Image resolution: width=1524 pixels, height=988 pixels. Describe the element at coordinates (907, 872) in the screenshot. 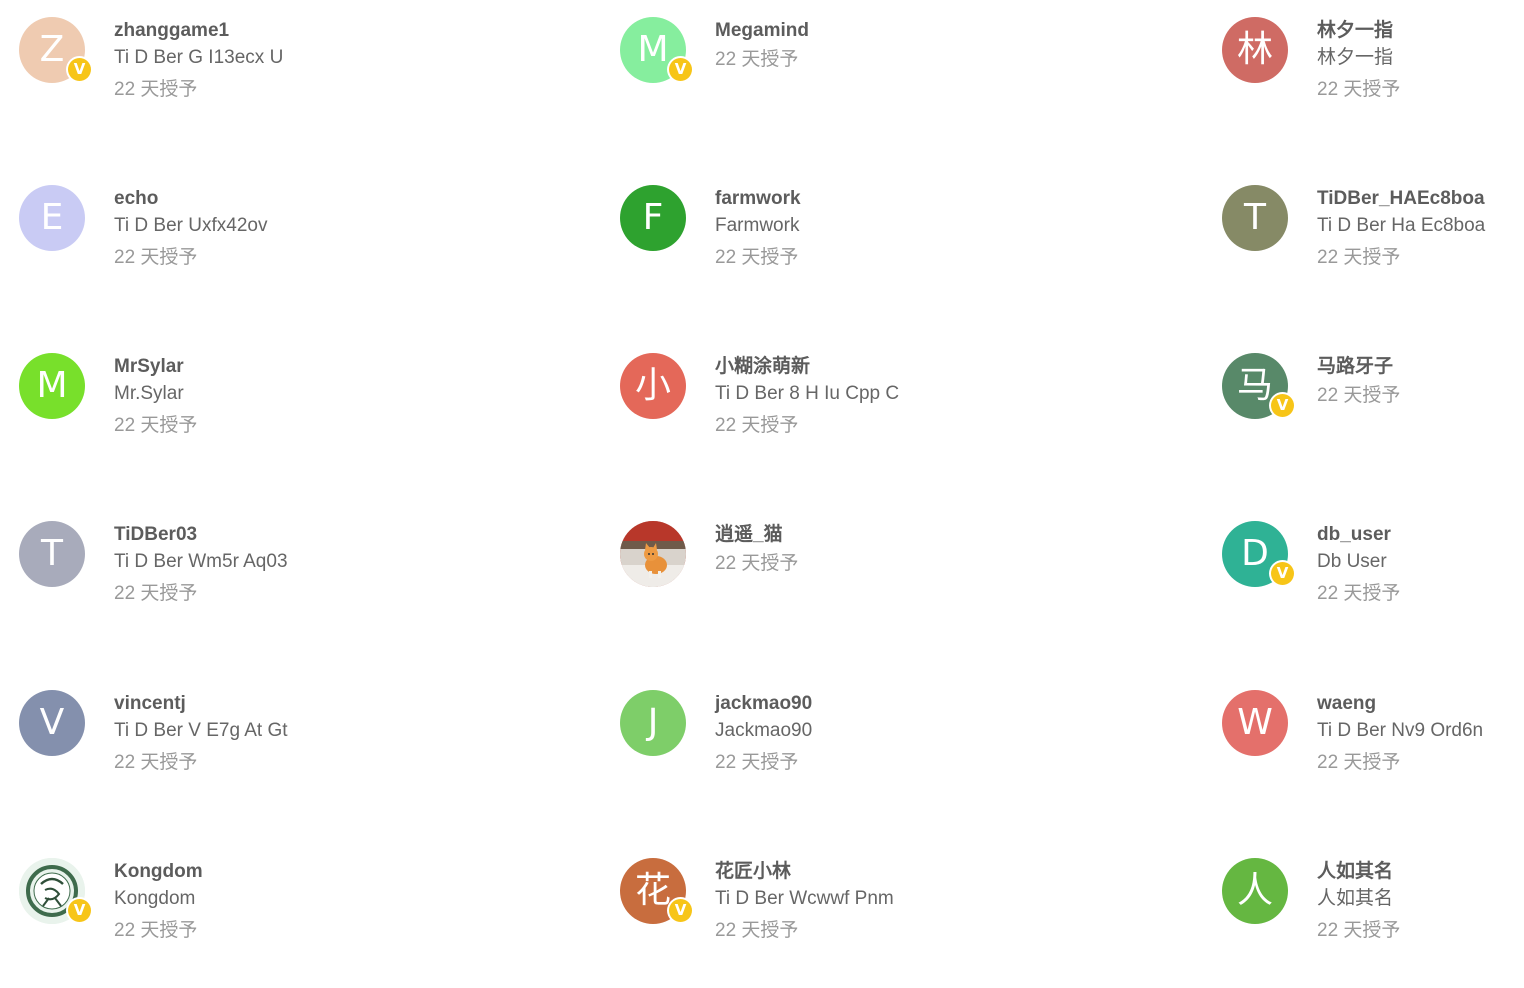

I see `username: 花匠小林` at that location.